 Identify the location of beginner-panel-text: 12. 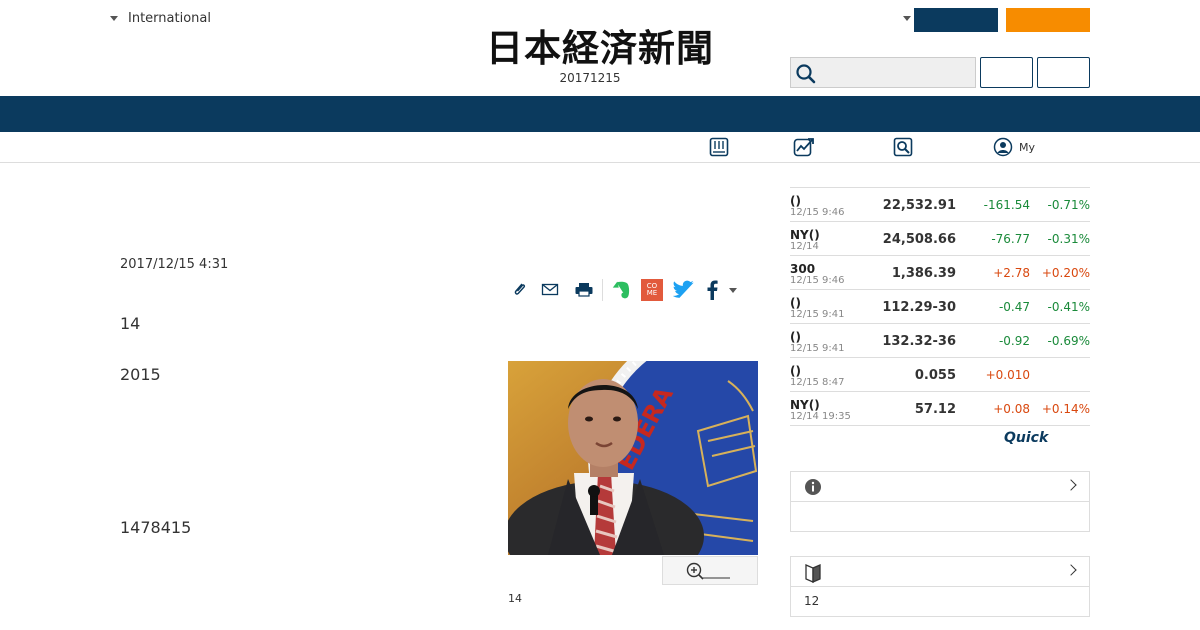
(812, 601).